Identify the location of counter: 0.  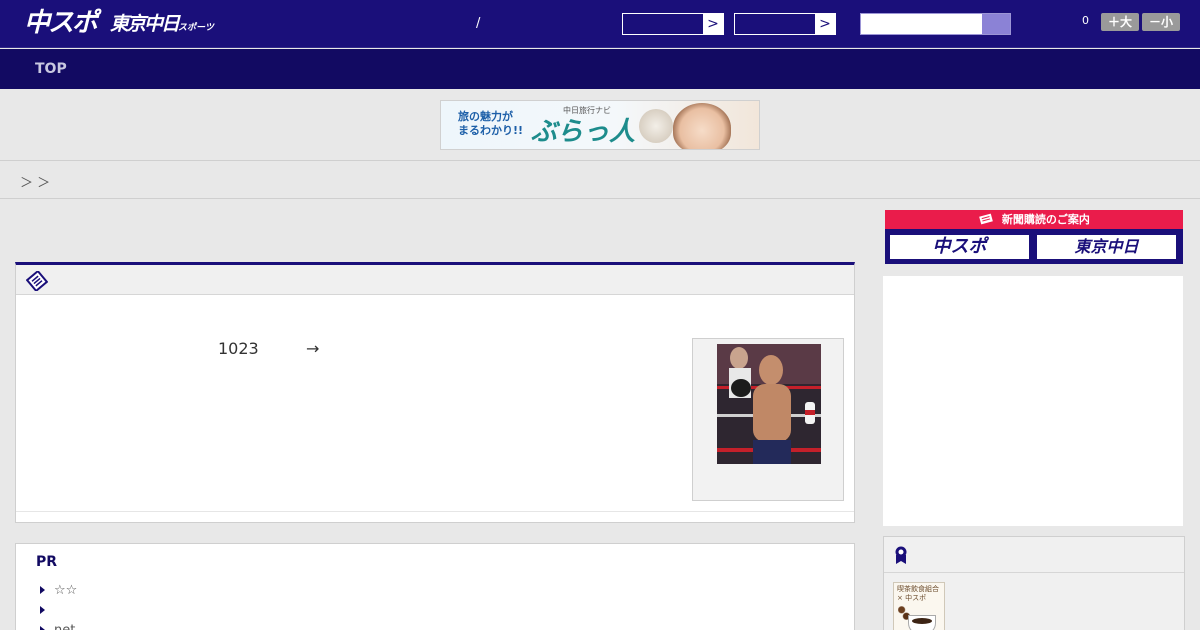
(1085, 20).